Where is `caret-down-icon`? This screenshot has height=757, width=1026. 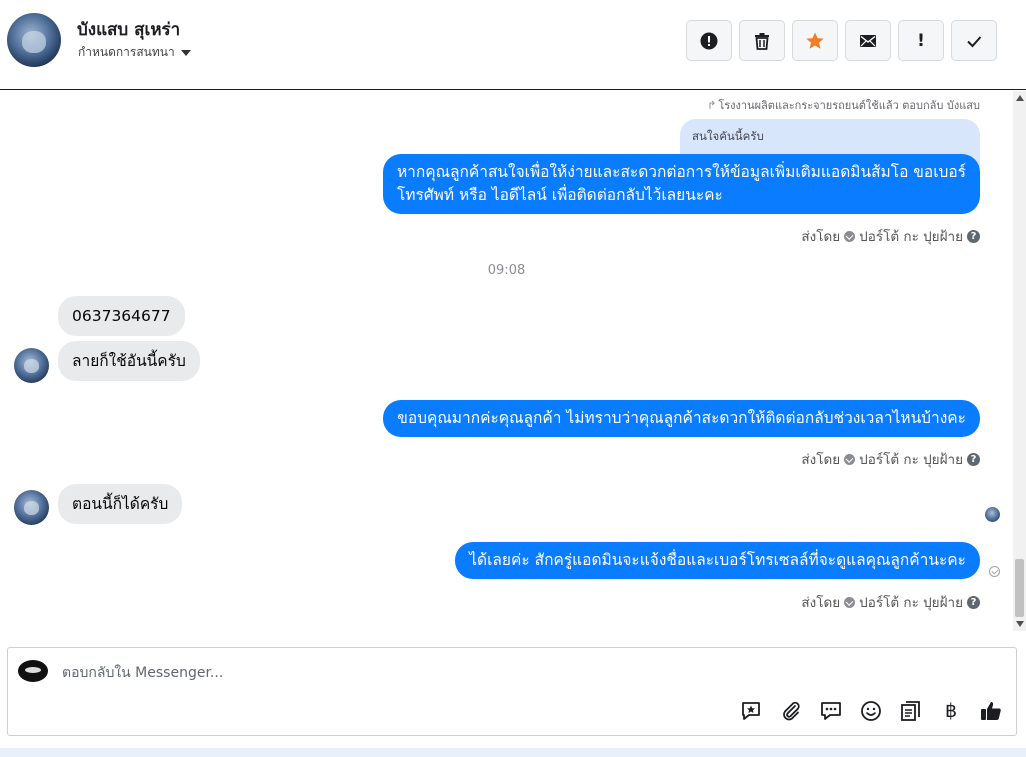
caret-down-icon is located at coordinates (185, 52).